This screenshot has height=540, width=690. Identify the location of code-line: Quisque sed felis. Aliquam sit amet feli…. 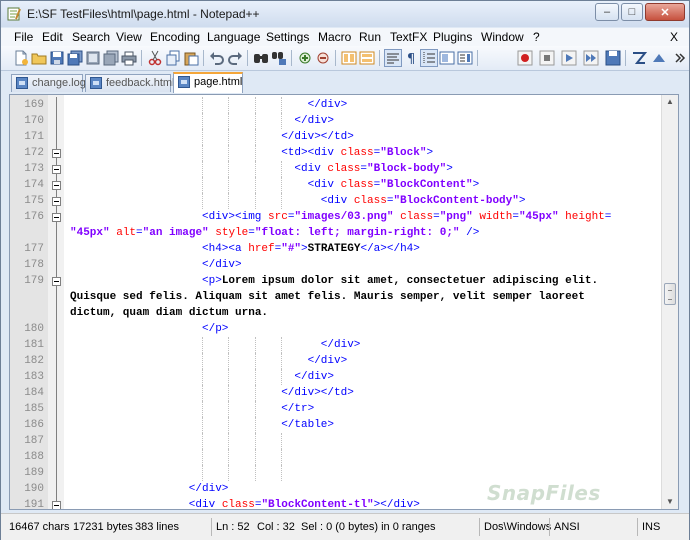
(327, 297).